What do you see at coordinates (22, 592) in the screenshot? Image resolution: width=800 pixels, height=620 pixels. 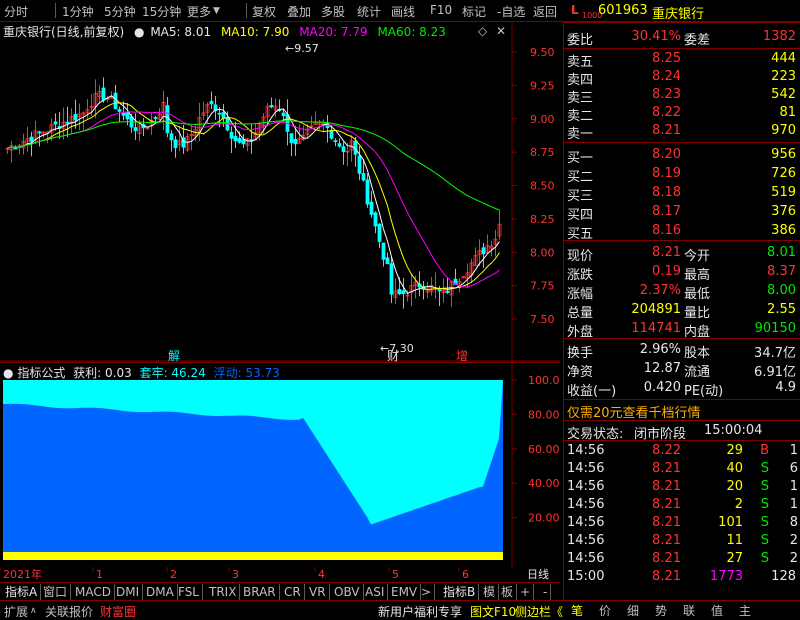 I see `indicator-tab-0: 指标A` at bounding box center [22, 592].